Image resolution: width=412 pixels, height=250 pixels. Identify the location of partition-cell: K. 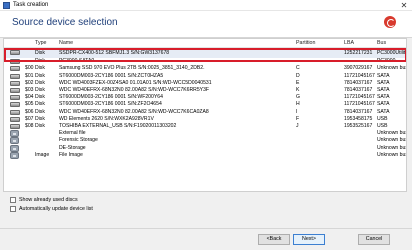
(298, 90).